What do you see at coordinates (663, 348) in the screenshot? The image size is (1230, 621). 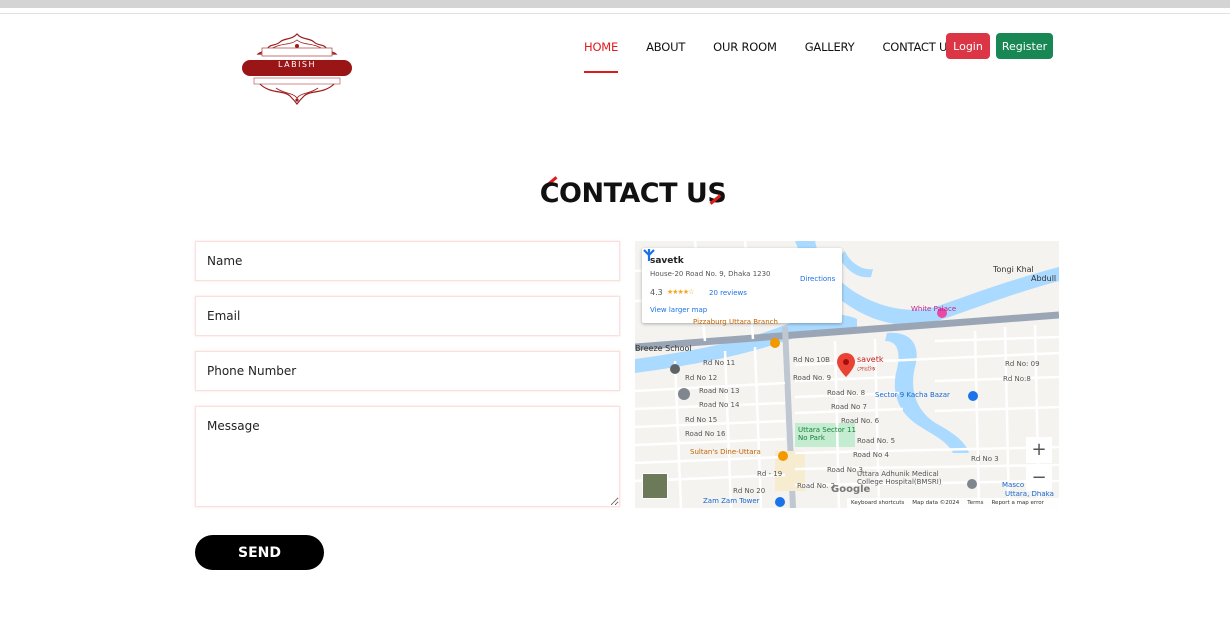 I see `map-label-breeze-school: Breeze School` at bounding box center [663, 348].